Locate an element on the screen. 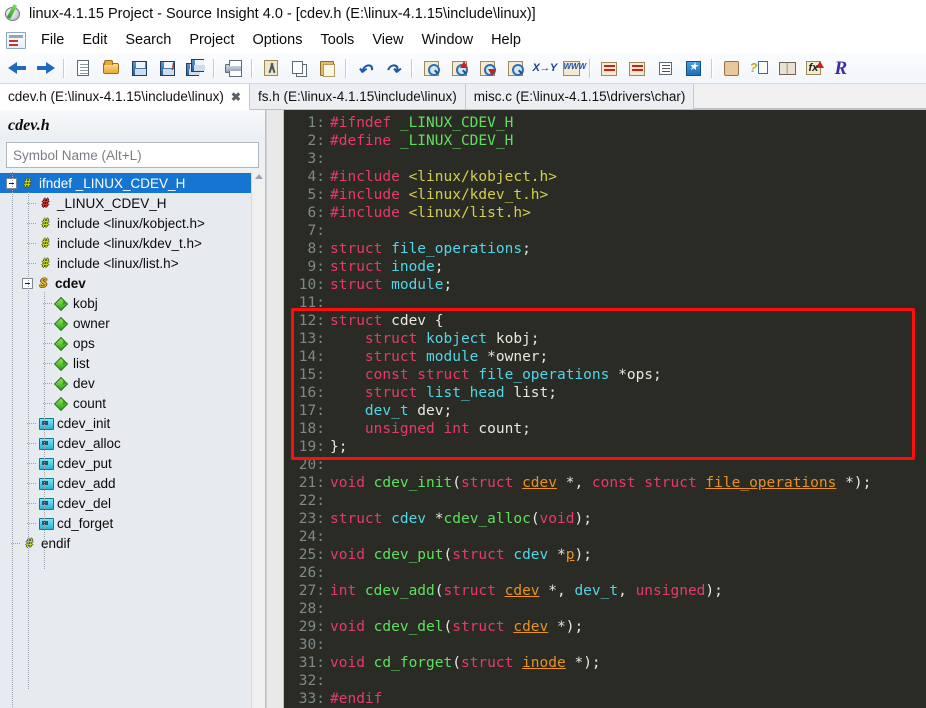 The height and width of the screenshot is (708, 926). symbol-tree-item: count is located at coordinates (125, 403).